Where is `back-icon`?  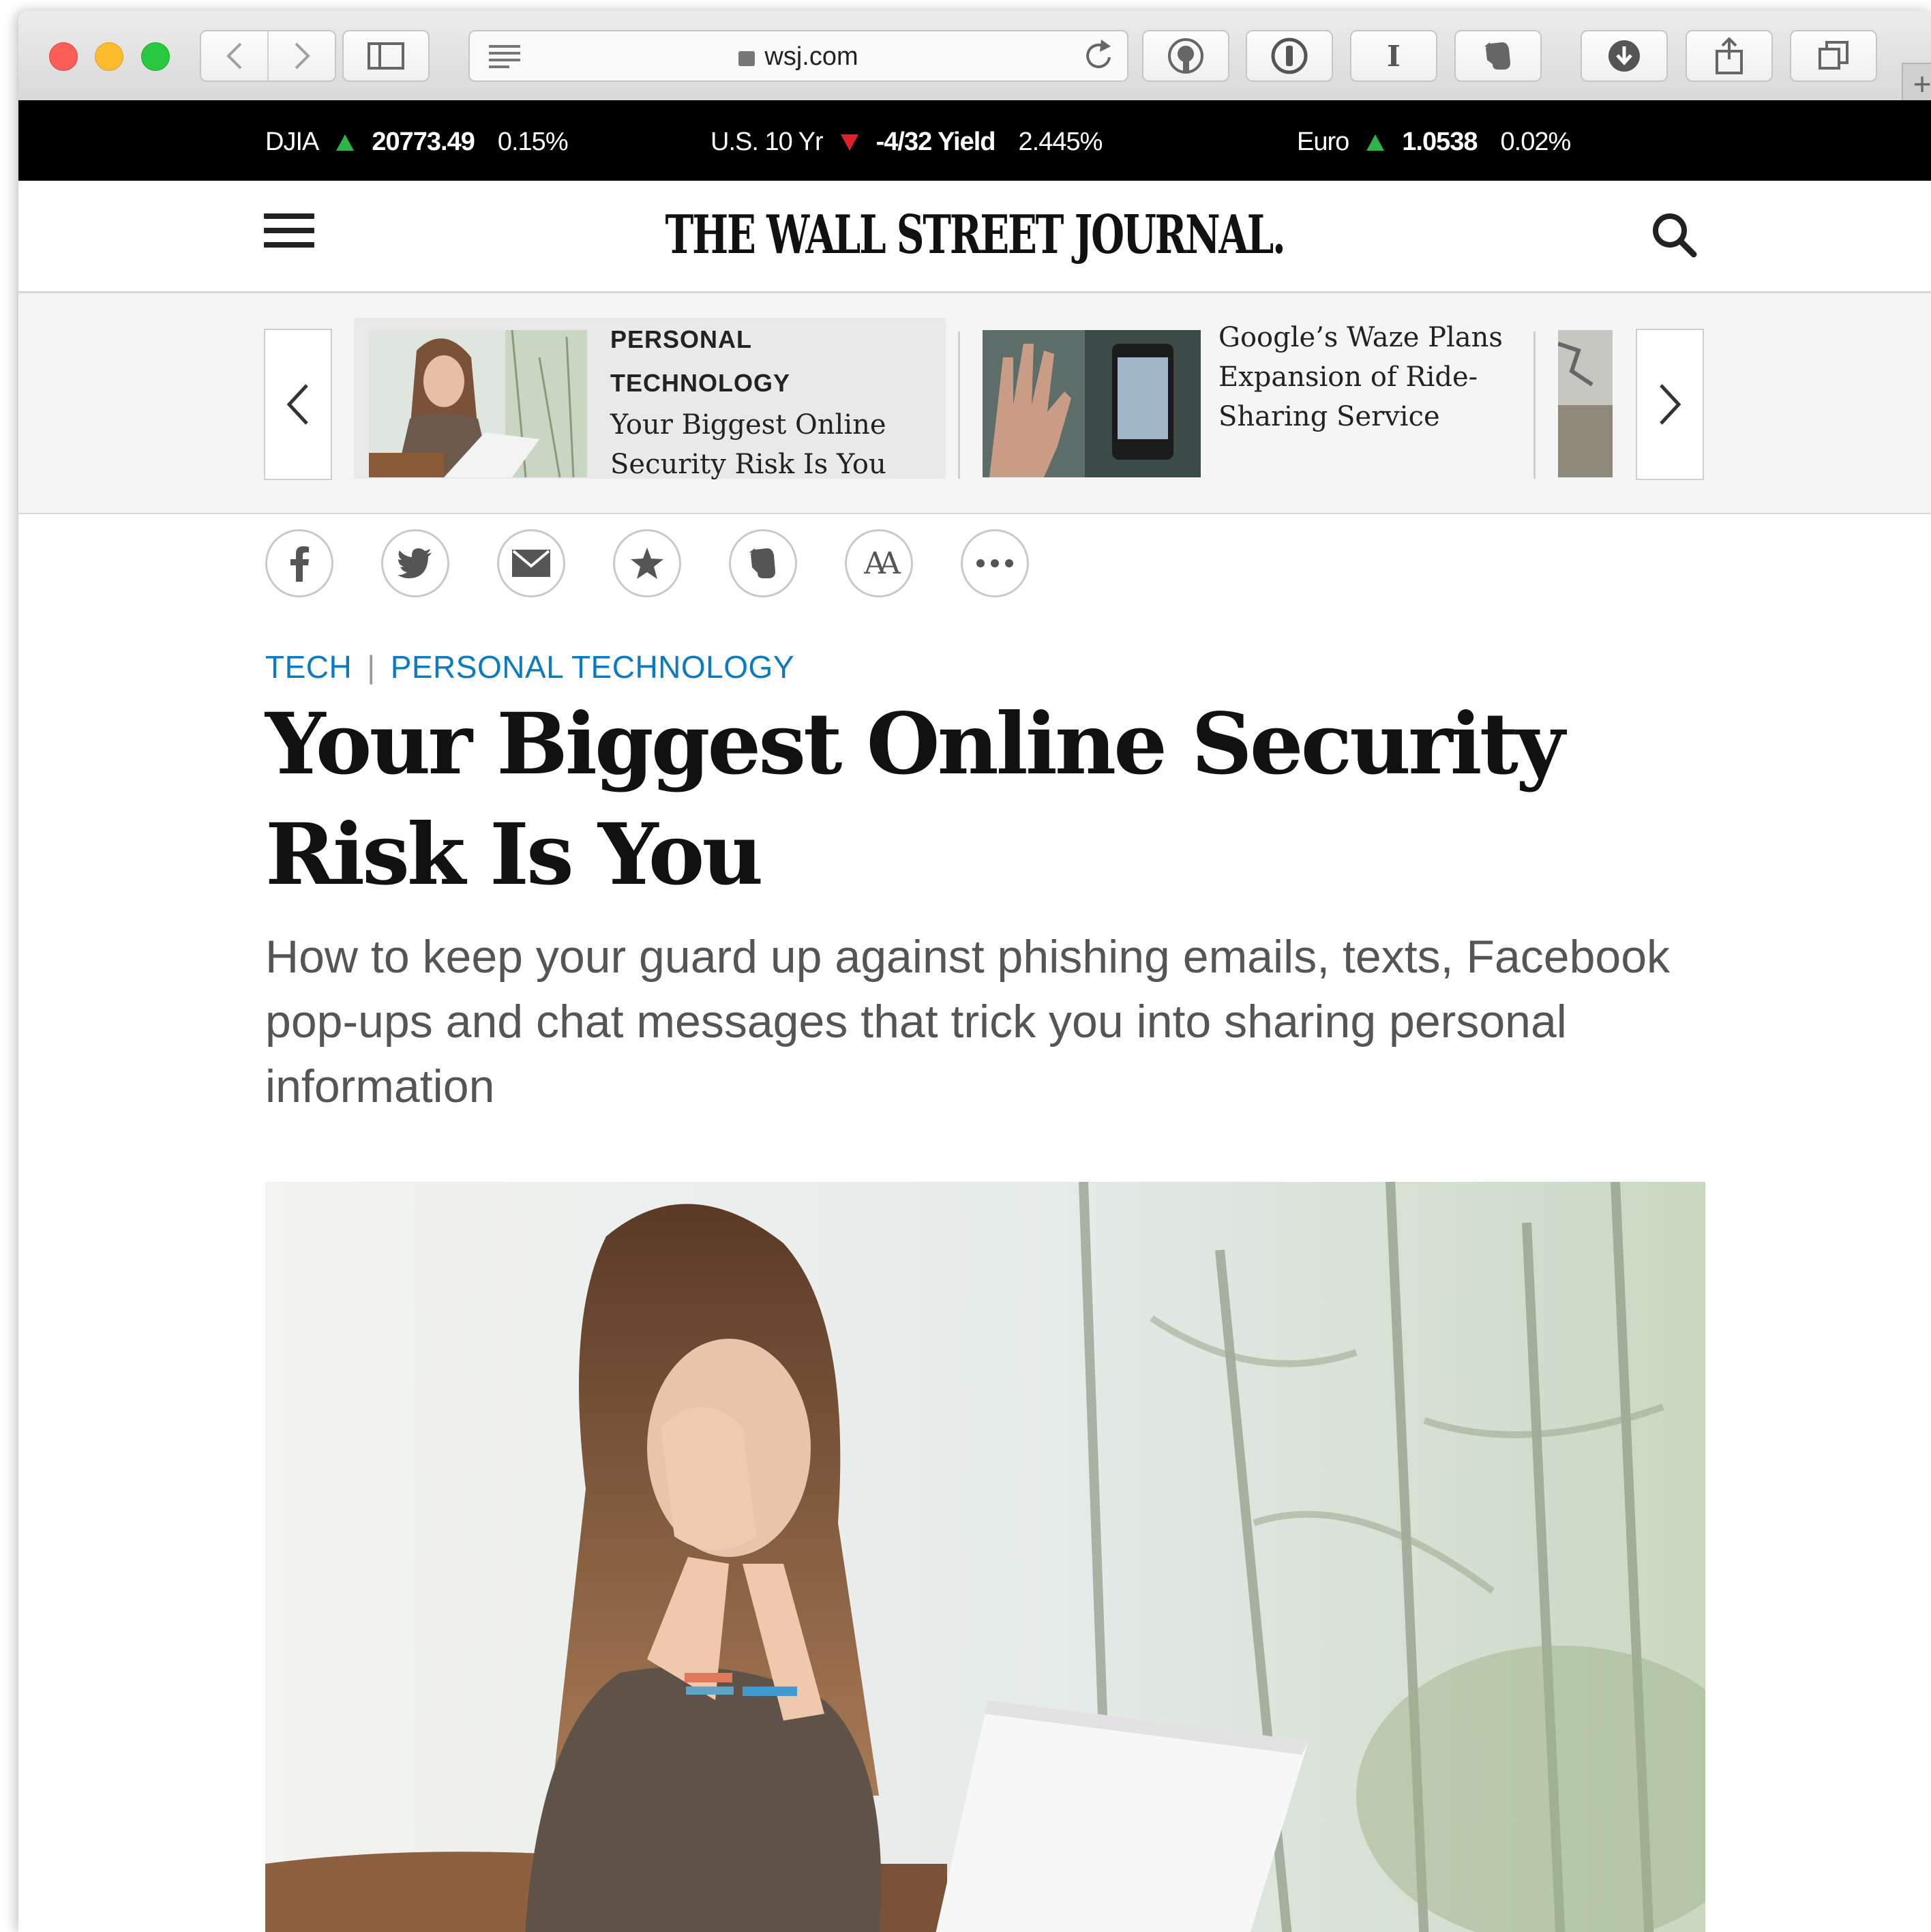 back-icon is located at coordinates (234, 56).